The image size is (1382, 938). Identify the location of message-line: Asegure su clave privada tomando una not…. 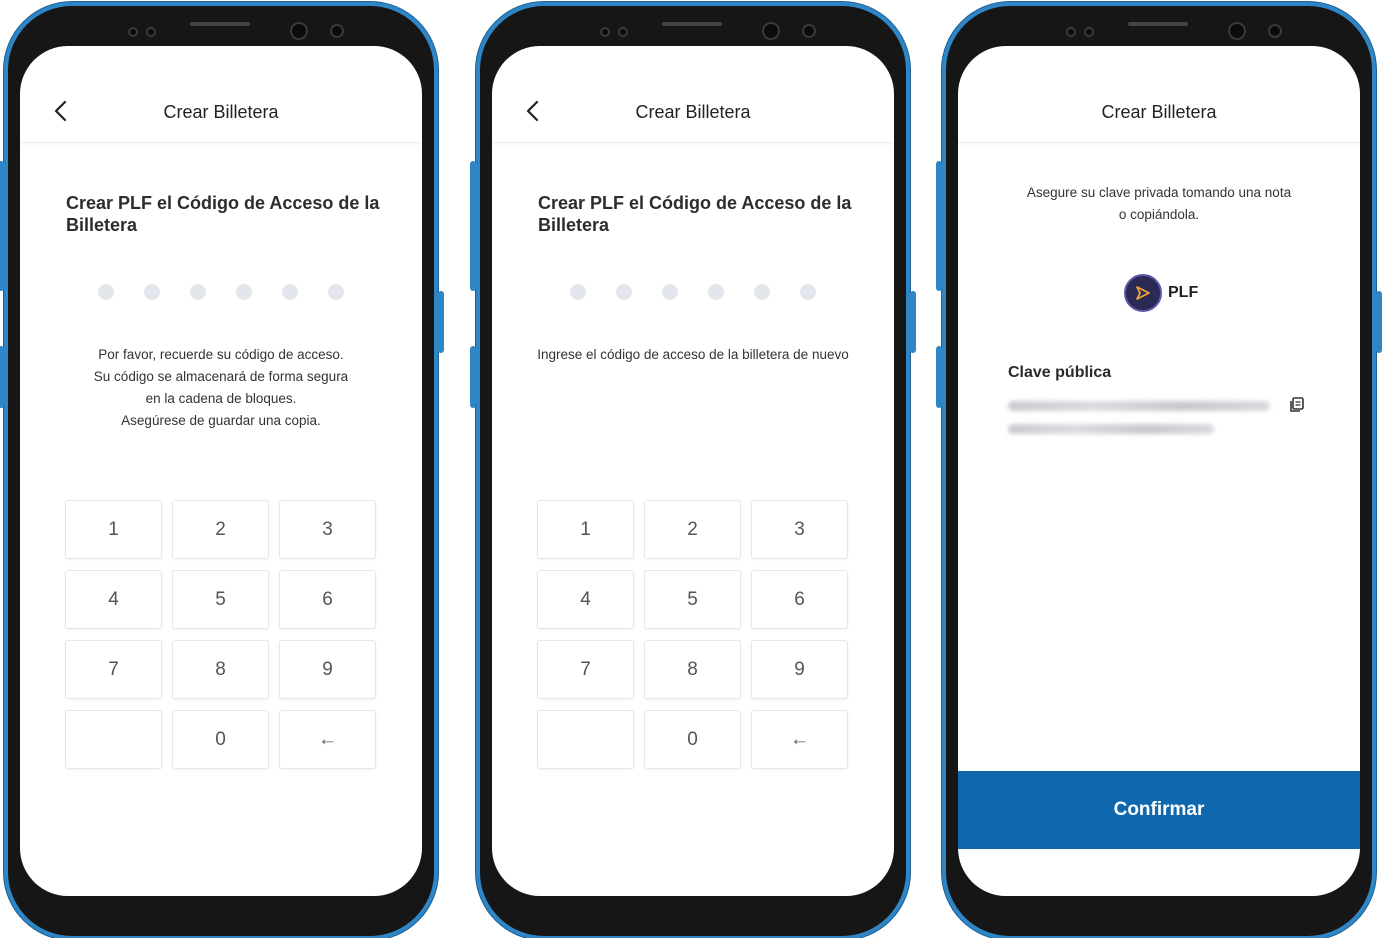
(1159, 192).